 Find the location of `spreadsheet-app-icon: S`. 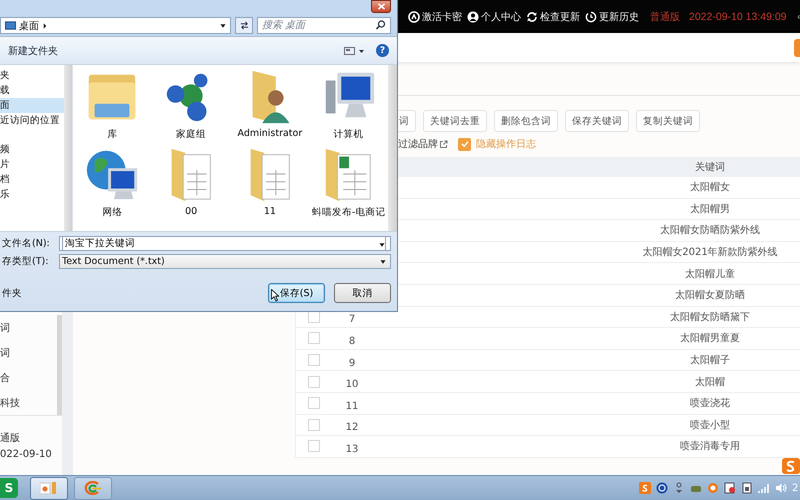

spreadsheet-app-icon: S is located at coordinates (9, 488).